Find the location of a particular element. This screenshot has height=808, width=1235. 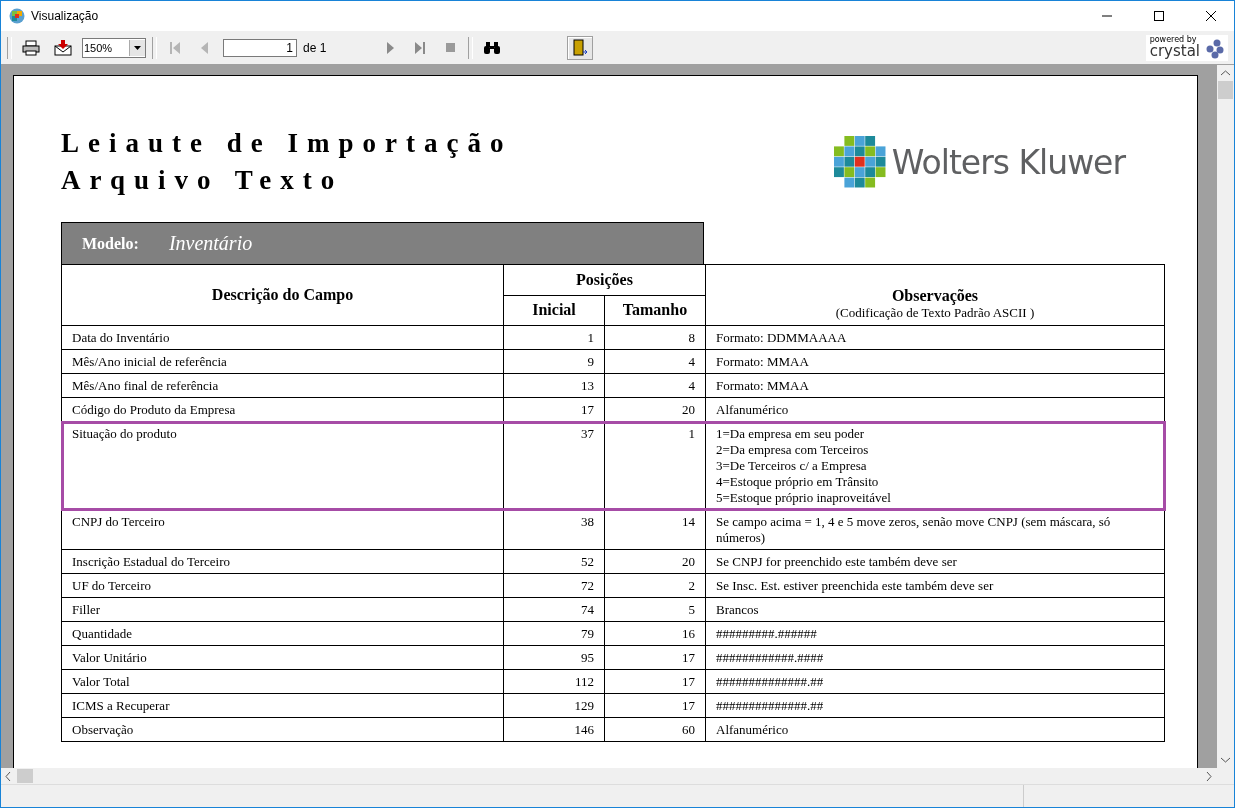

stop-icon is located at coordinates (450, 47).